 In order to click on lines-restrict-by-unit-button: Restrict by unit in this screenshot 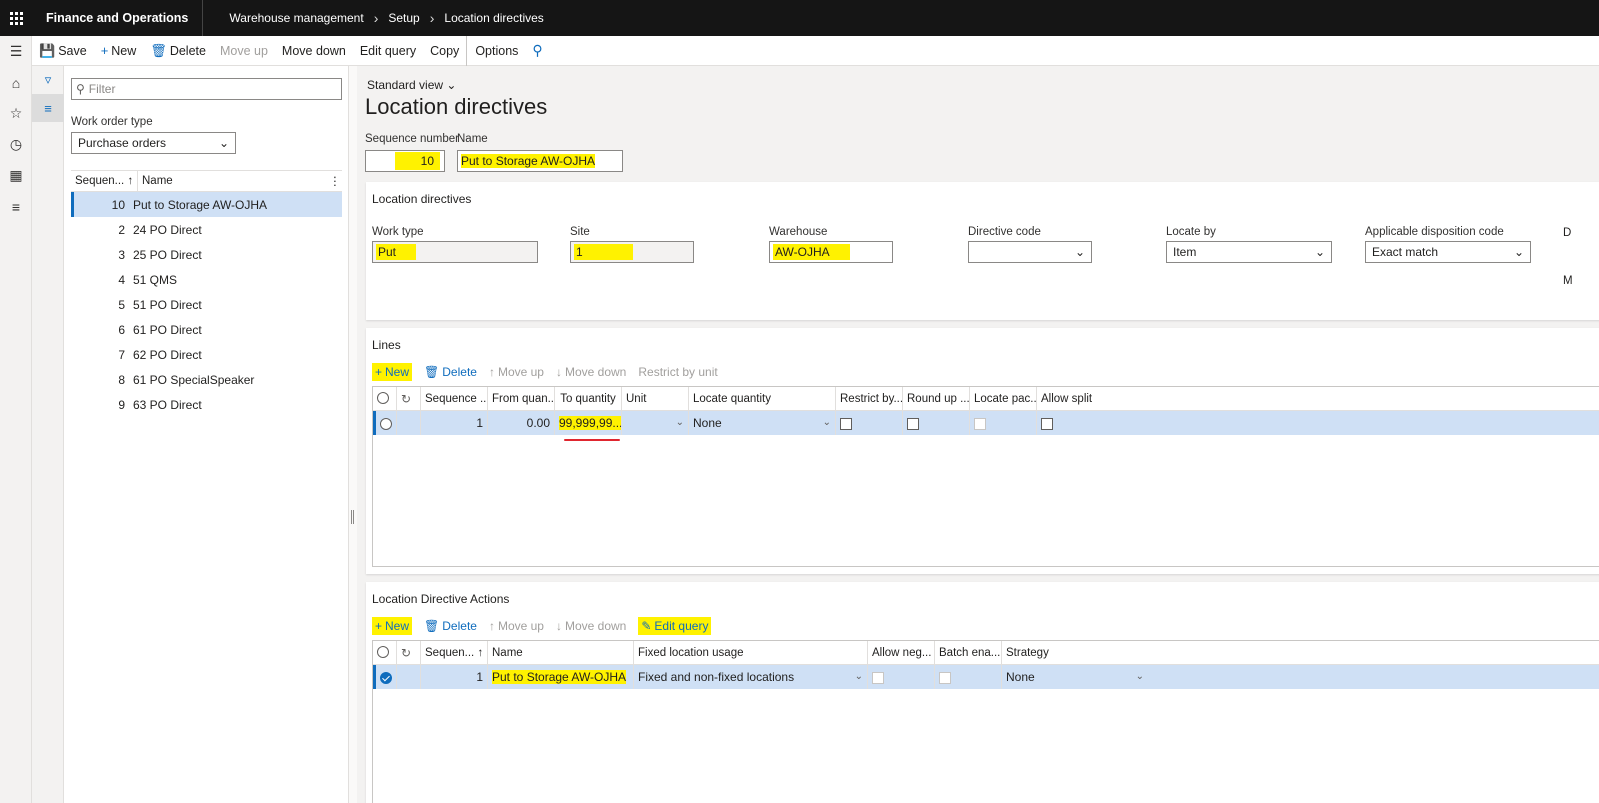, I will do `click(677, 372)`.